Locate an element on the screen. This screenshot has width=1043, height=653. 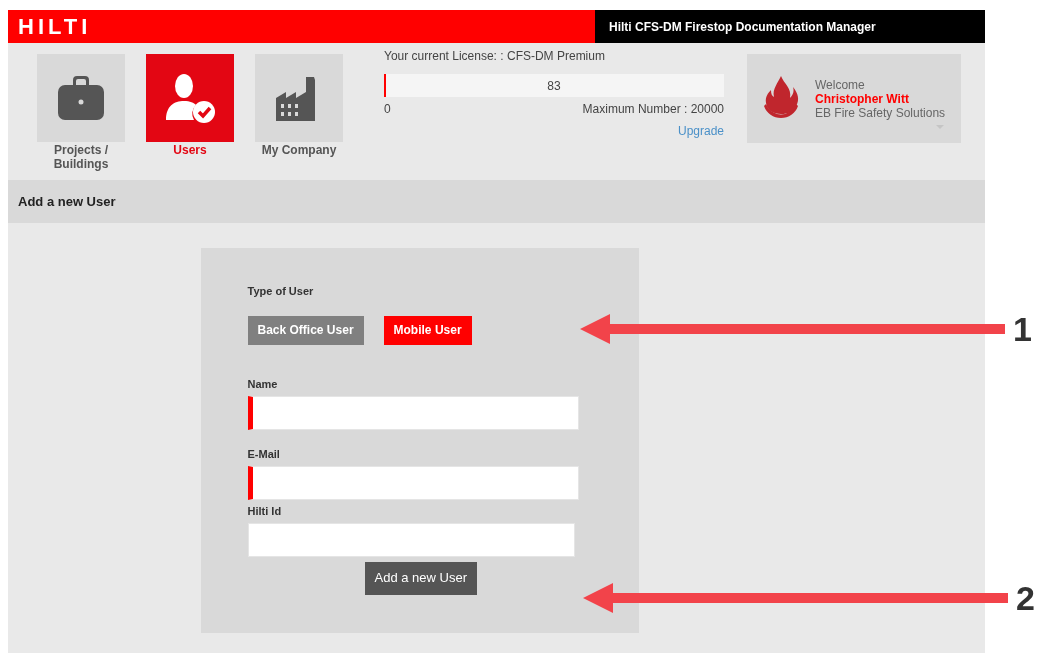
type-label: Type of User is located at coordinates (281, 291).